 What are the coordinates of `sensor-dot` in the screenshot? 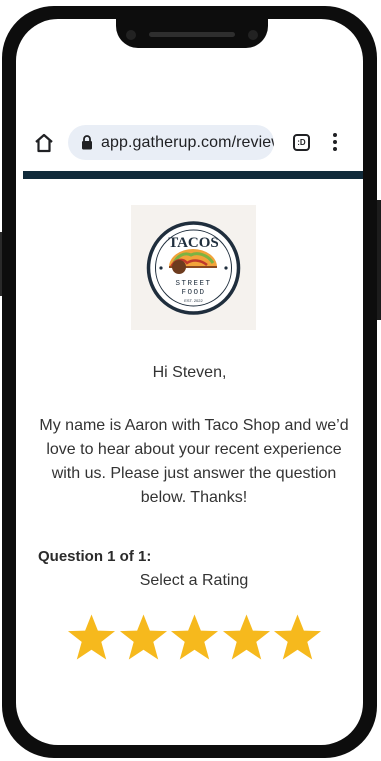 It's located at (131, 35).